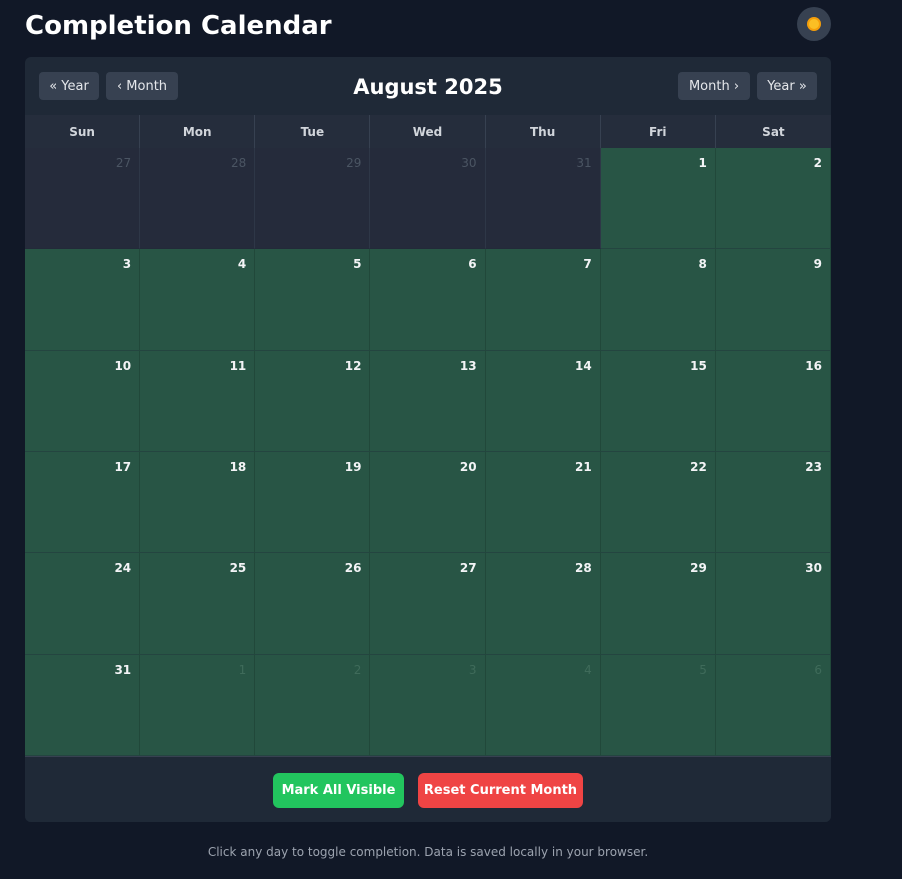 The height and width of the screenshot is (879, 902). I want to click on day-number: 19, so click(353, 467).